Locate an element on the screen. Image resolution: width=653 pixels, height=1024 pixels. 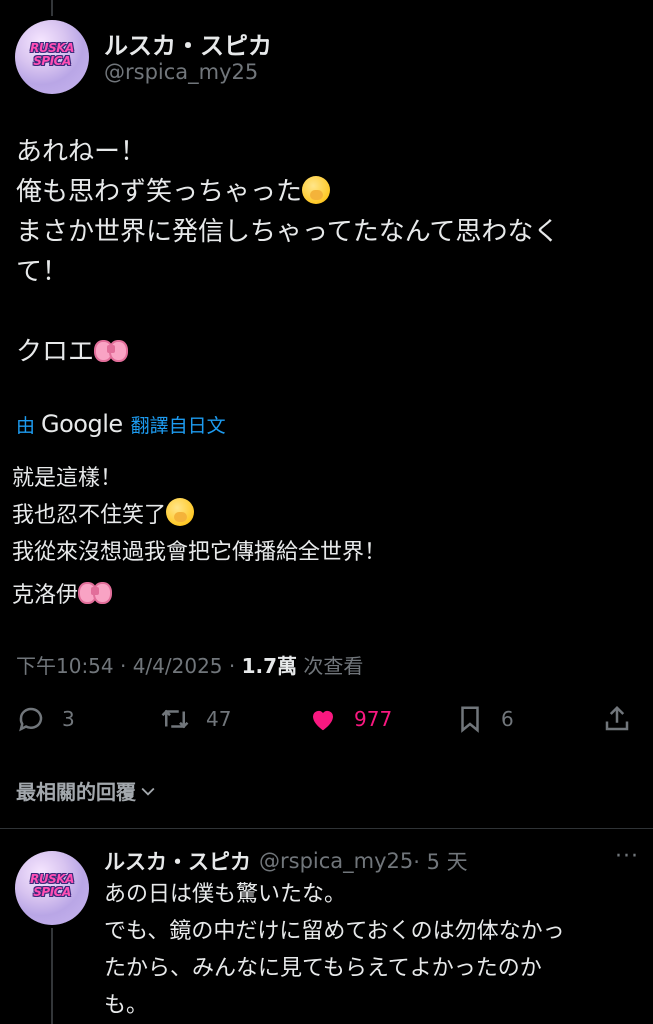
reply-button: 3 is located at coordinates (45, 719).